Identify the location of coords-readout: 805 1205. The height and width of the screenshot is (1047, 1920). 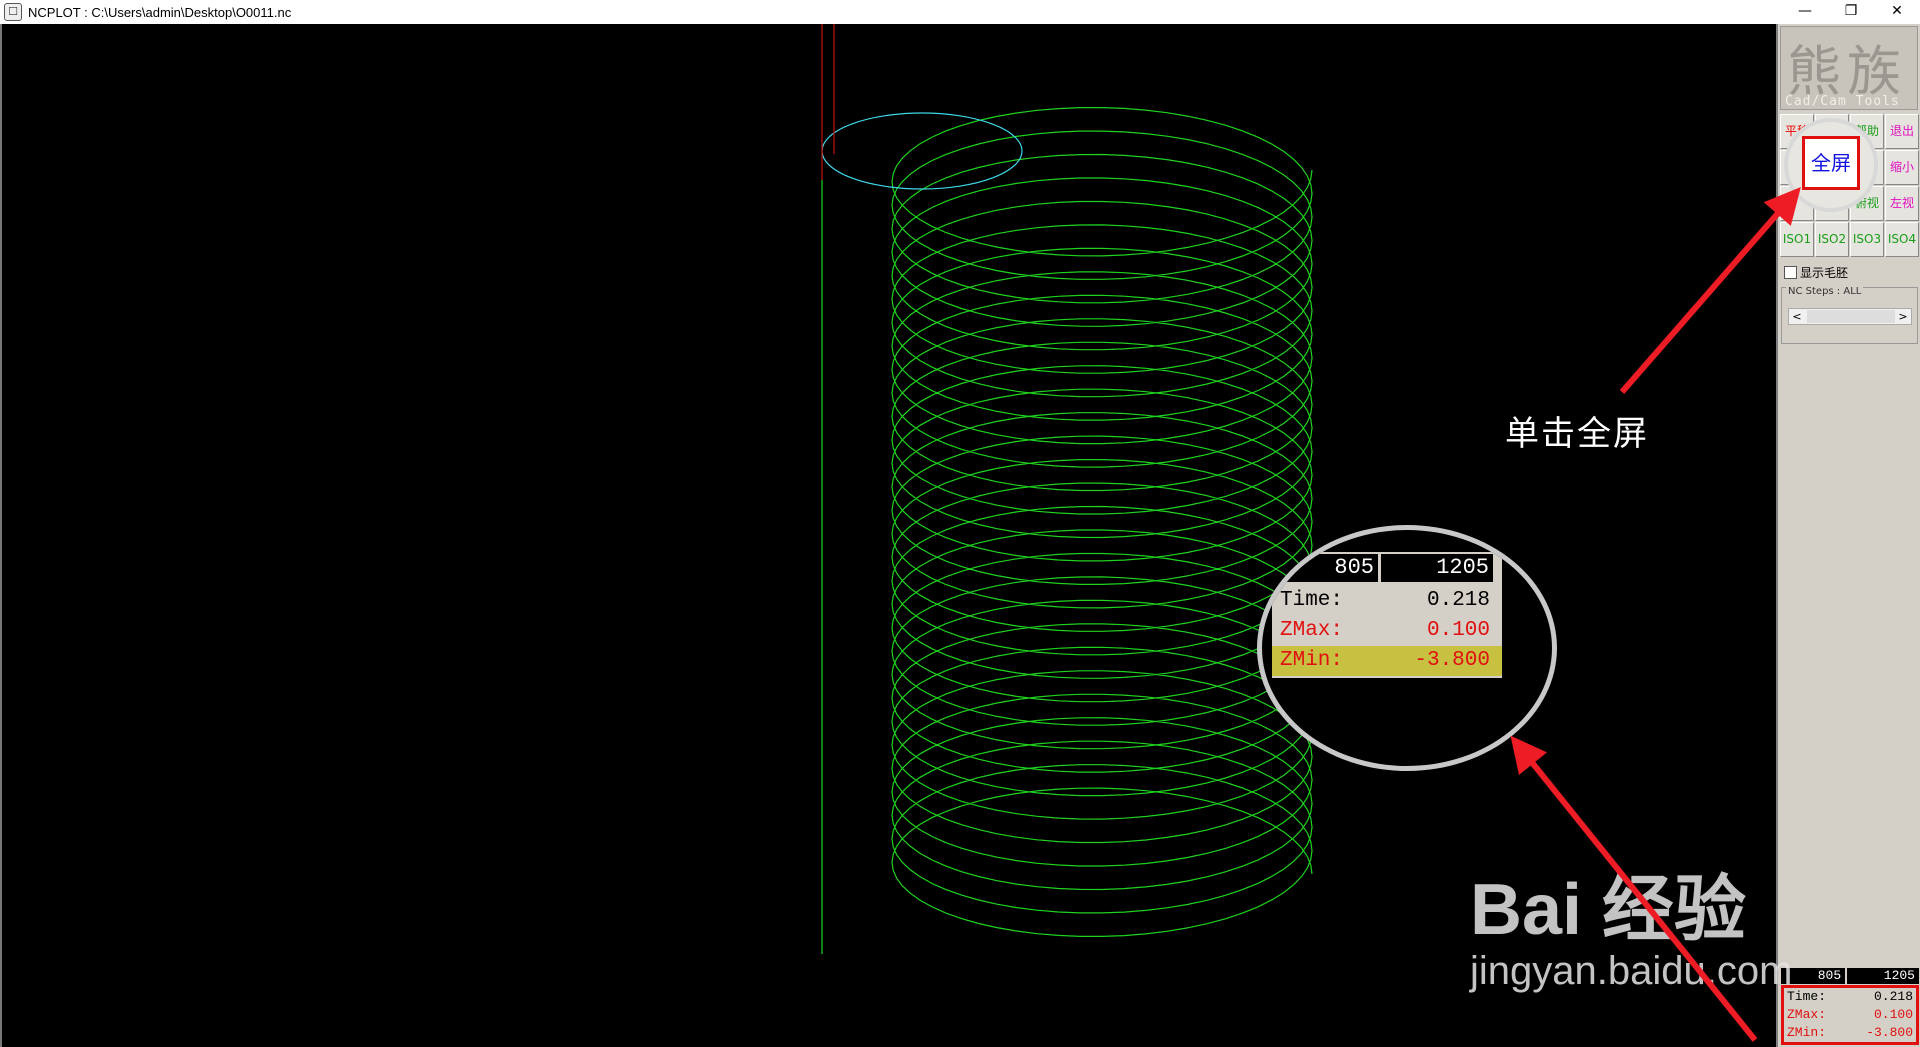
(1850, 976).